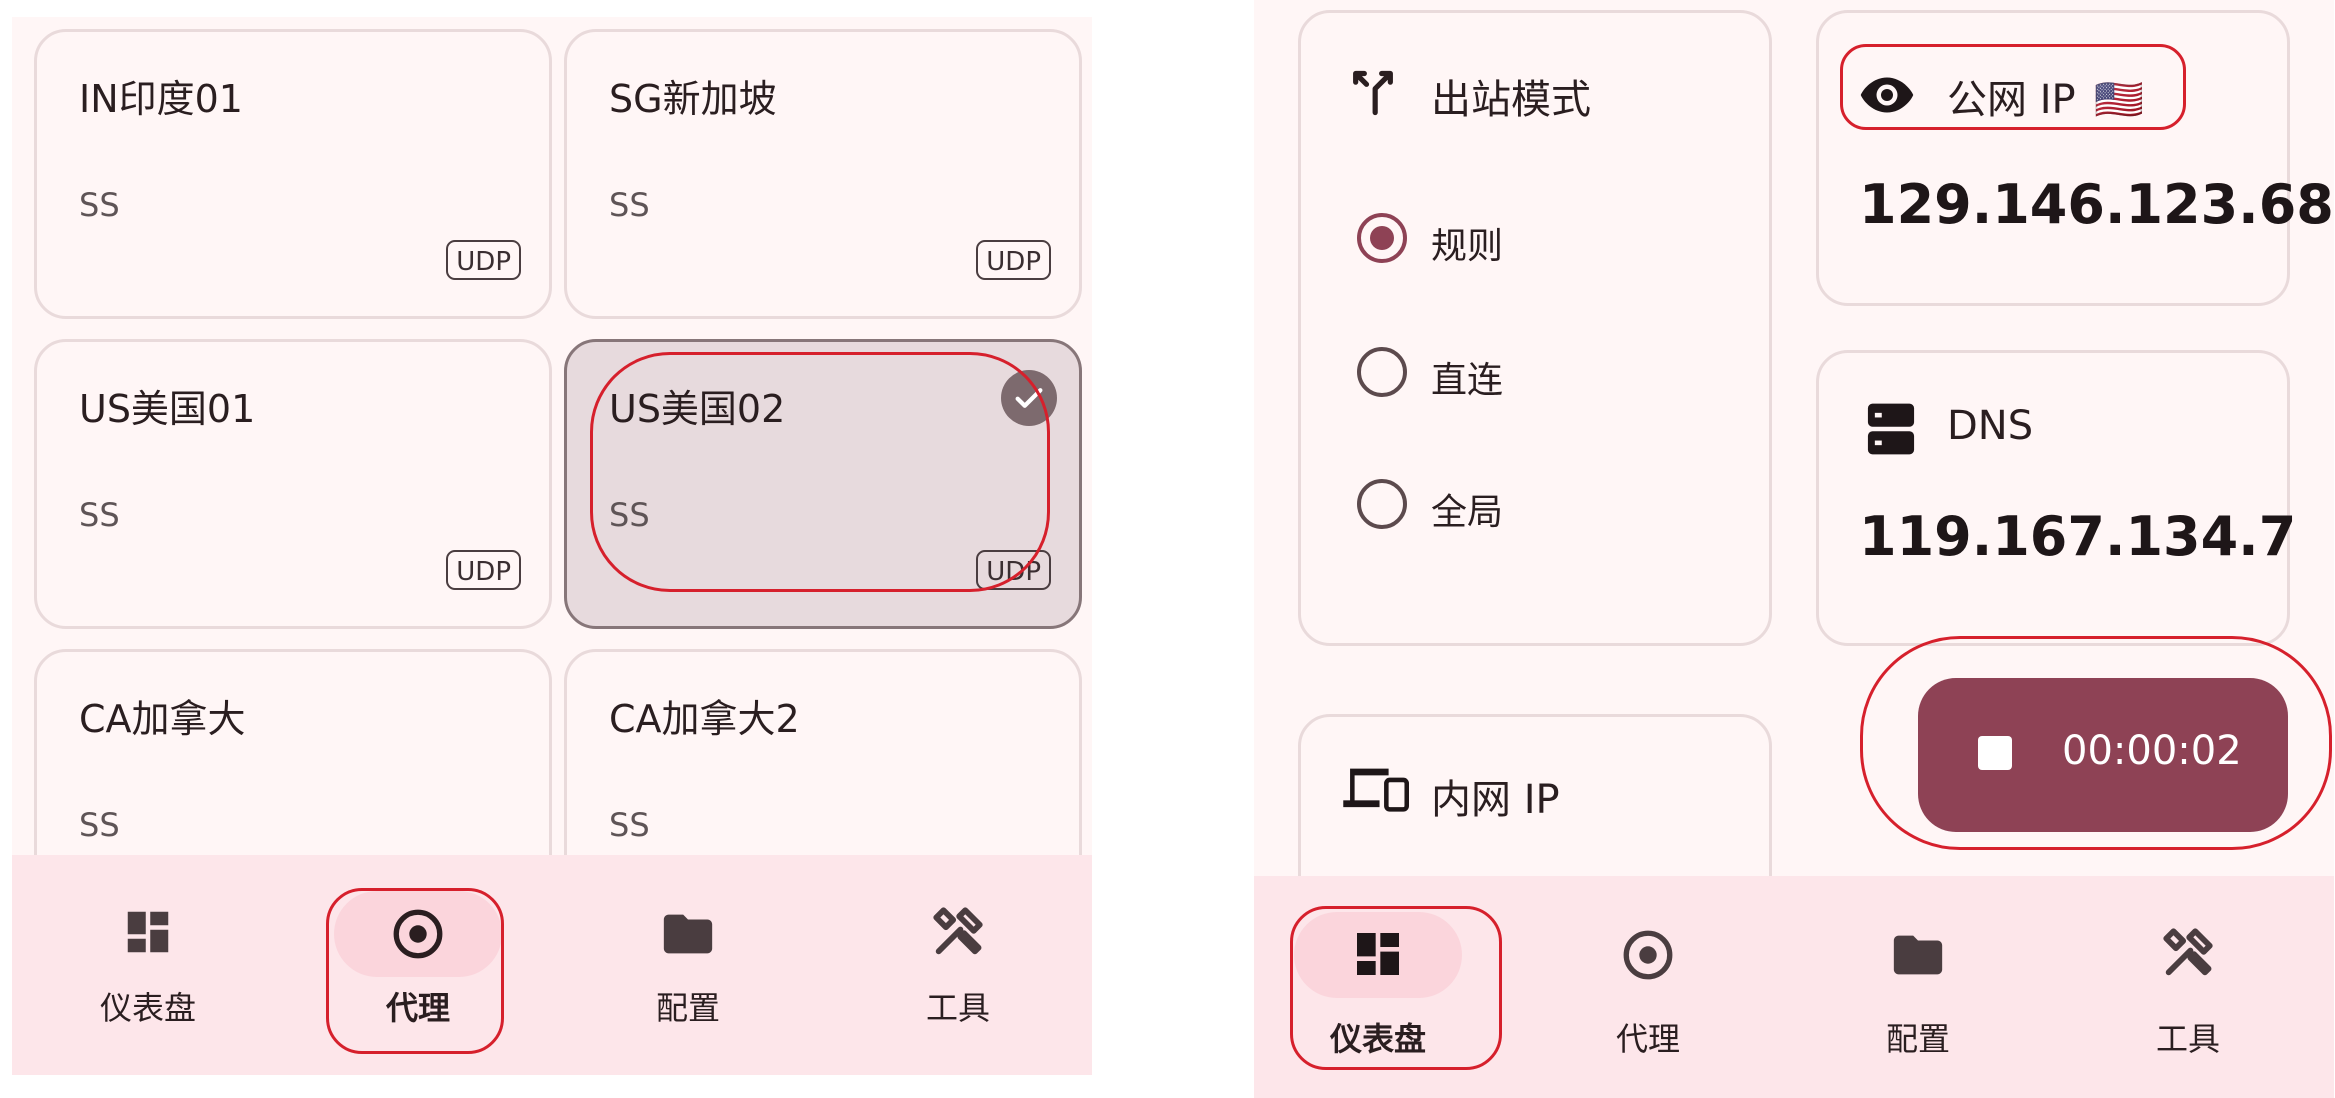  I want to click on radio-label: 直连, so click(1467, 380).